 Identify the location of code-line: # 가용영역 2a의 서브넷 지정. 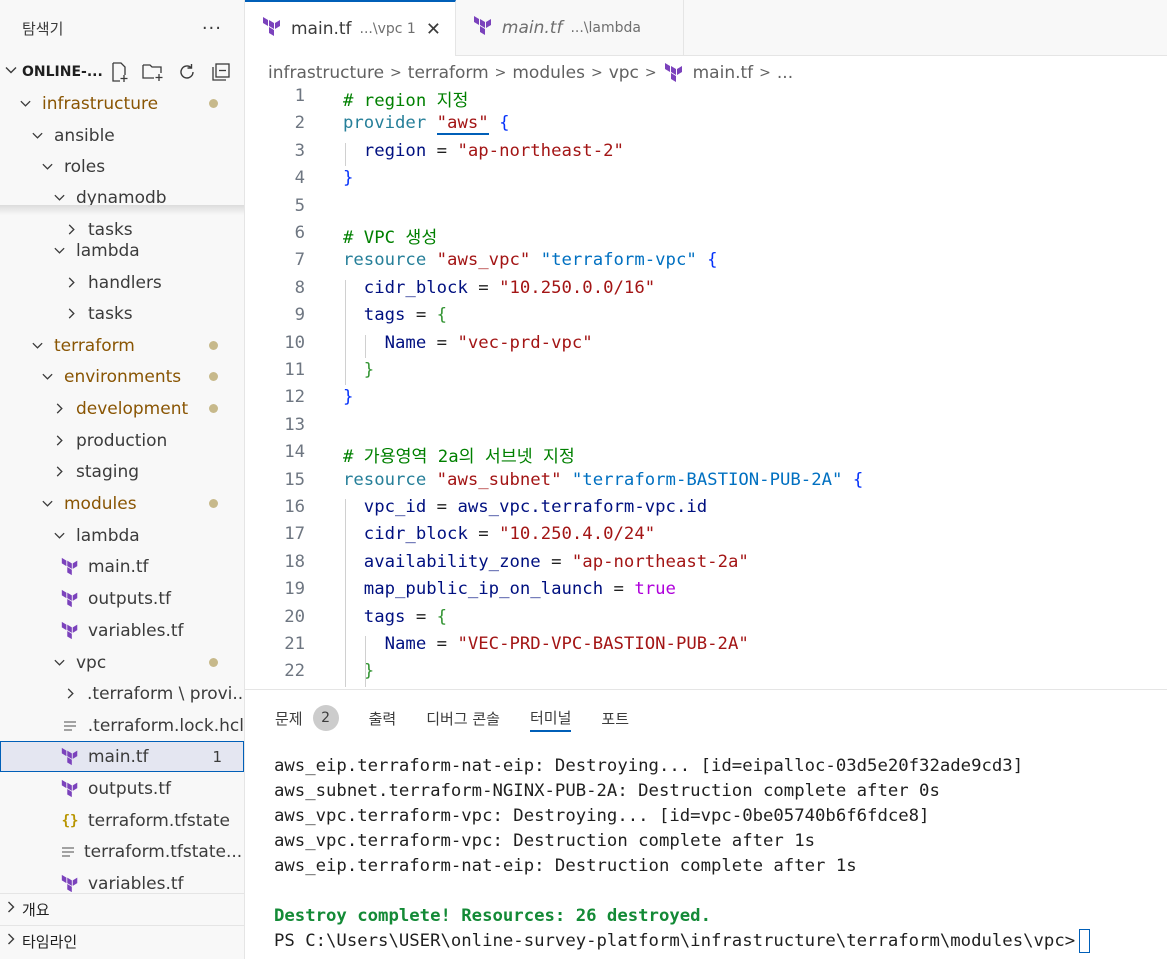
(459, 454).